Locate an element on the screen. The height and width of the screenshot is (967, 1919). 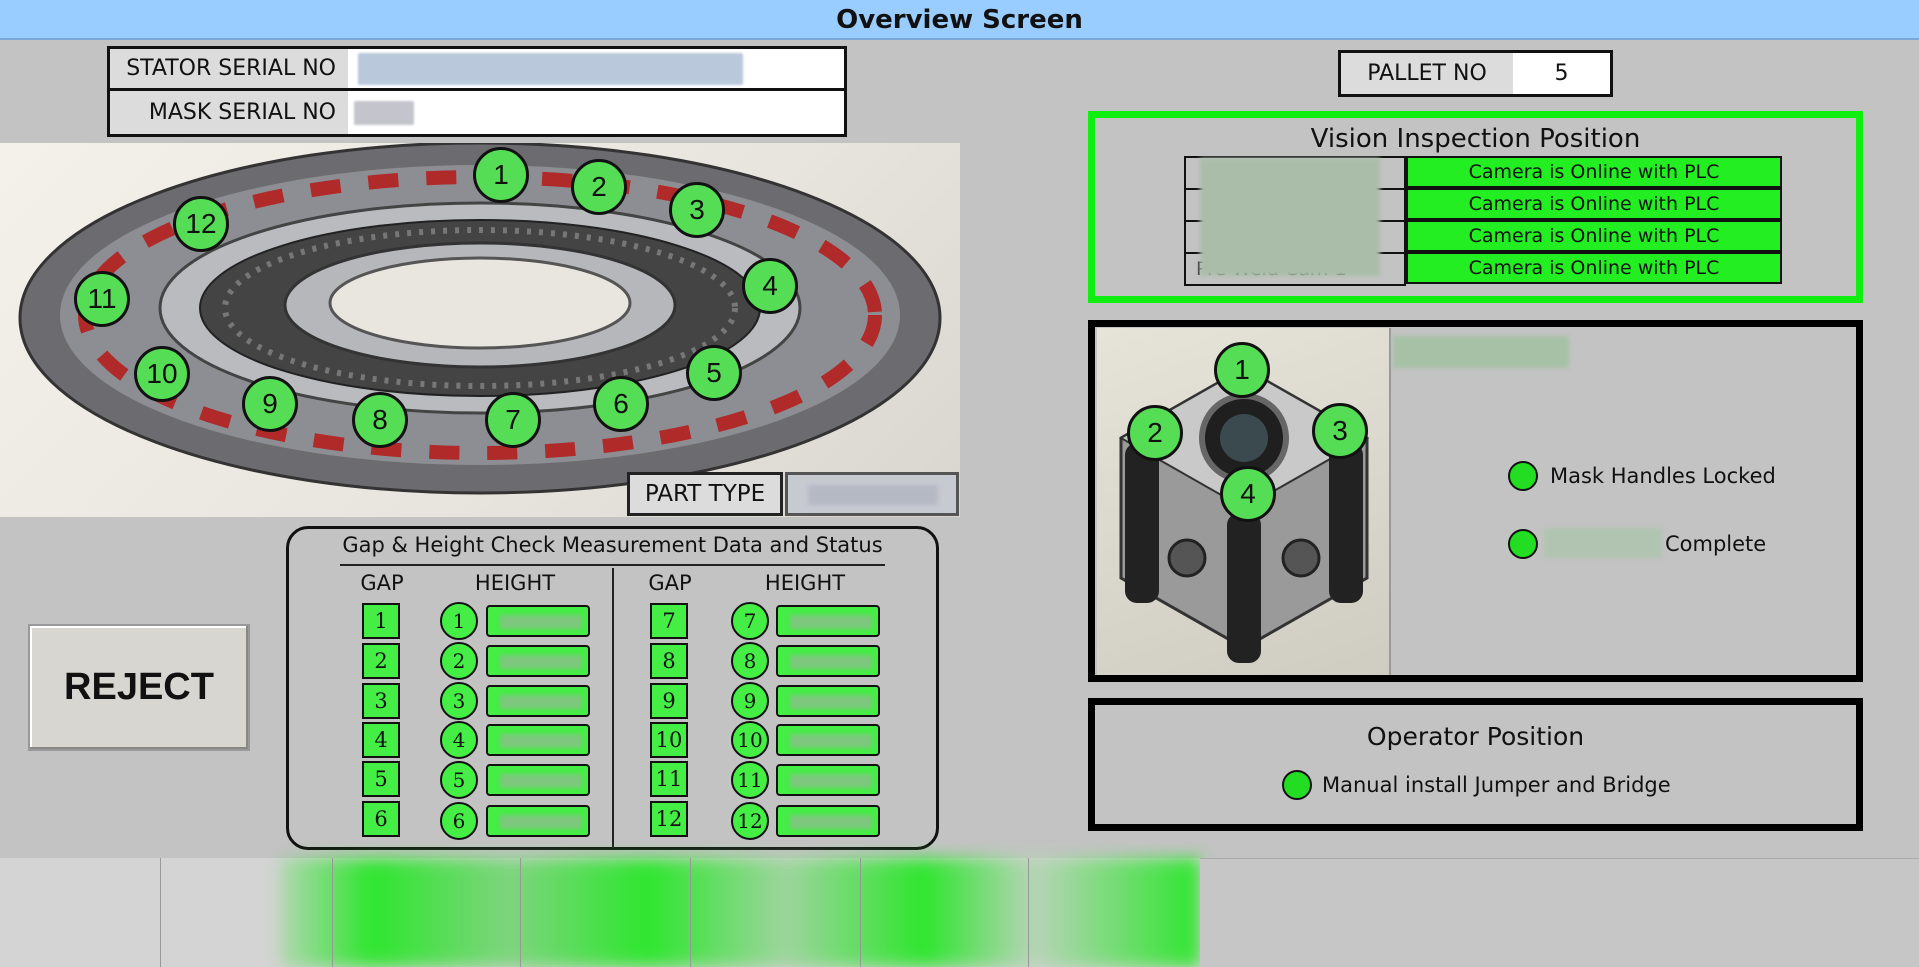
mask-position-2: 2 is located at coordinates (1155, 433).